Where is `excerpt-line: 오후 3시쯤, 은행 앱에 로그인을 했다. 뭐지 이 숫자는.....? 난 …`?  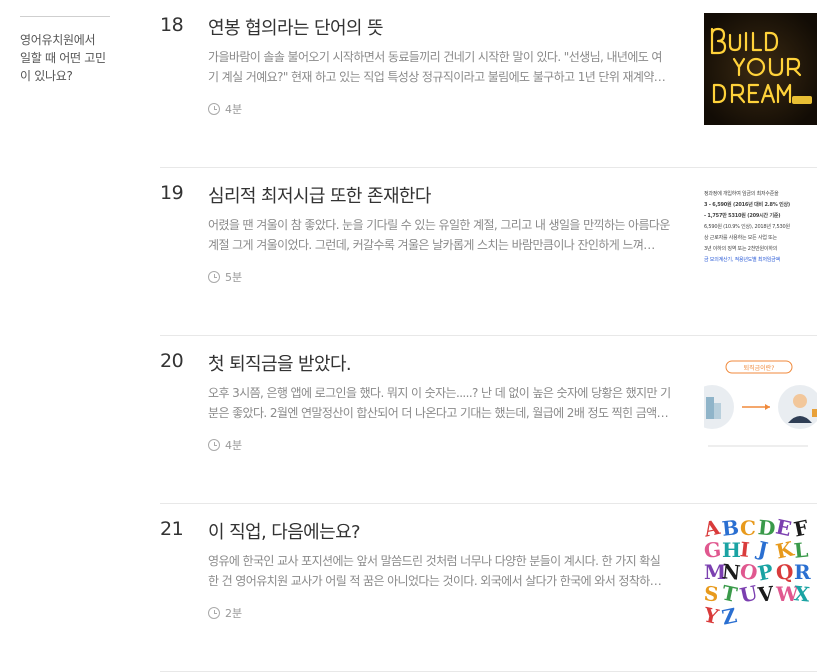 excerpt-line: 오후 3시쯤, 은행 앱에 로그인을 했다. 뭐지 이 숫자는.....? 난 … is located at coordinates (439, 393).